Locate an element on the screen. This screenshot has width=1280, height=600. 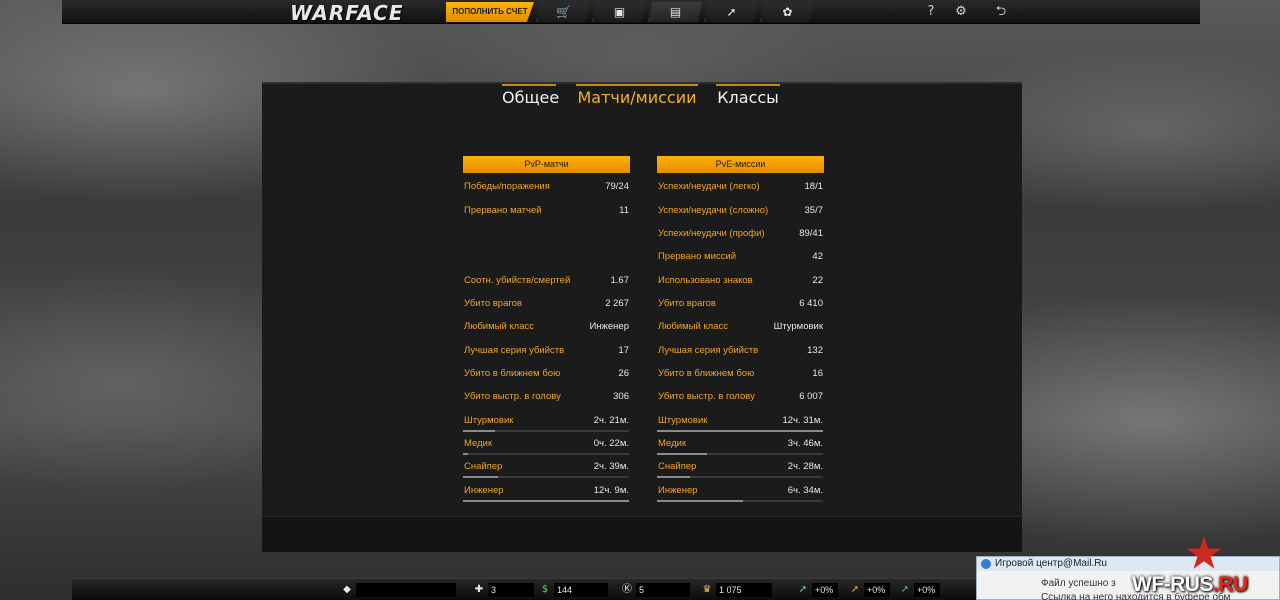
rank-value is located at coordinates (406, 590).